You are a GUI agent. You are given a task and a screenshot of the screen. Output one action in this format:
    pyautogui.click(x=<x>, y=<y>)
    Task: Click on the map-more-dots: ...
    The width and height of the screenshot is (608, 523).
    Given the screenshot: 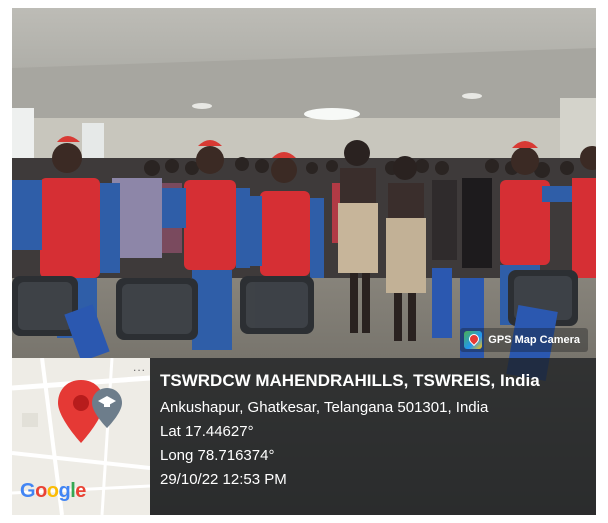 What is the action you would take?
    pyautogui.click(x=139, y=367)
    